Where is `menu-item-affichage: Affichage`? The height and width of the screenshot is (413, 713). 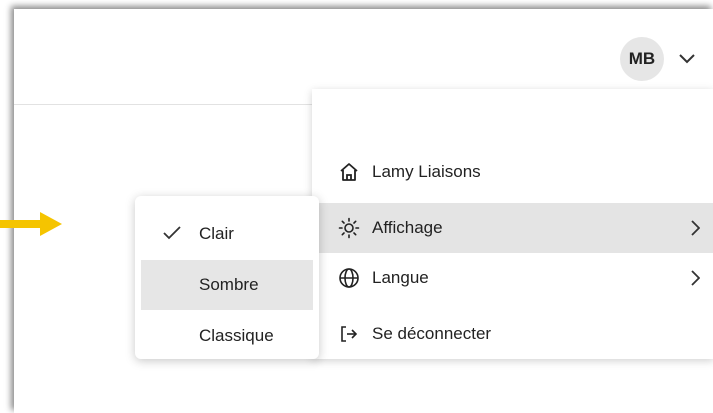 menu-item-affichage: Affichage is located at coordinates (512, 228).